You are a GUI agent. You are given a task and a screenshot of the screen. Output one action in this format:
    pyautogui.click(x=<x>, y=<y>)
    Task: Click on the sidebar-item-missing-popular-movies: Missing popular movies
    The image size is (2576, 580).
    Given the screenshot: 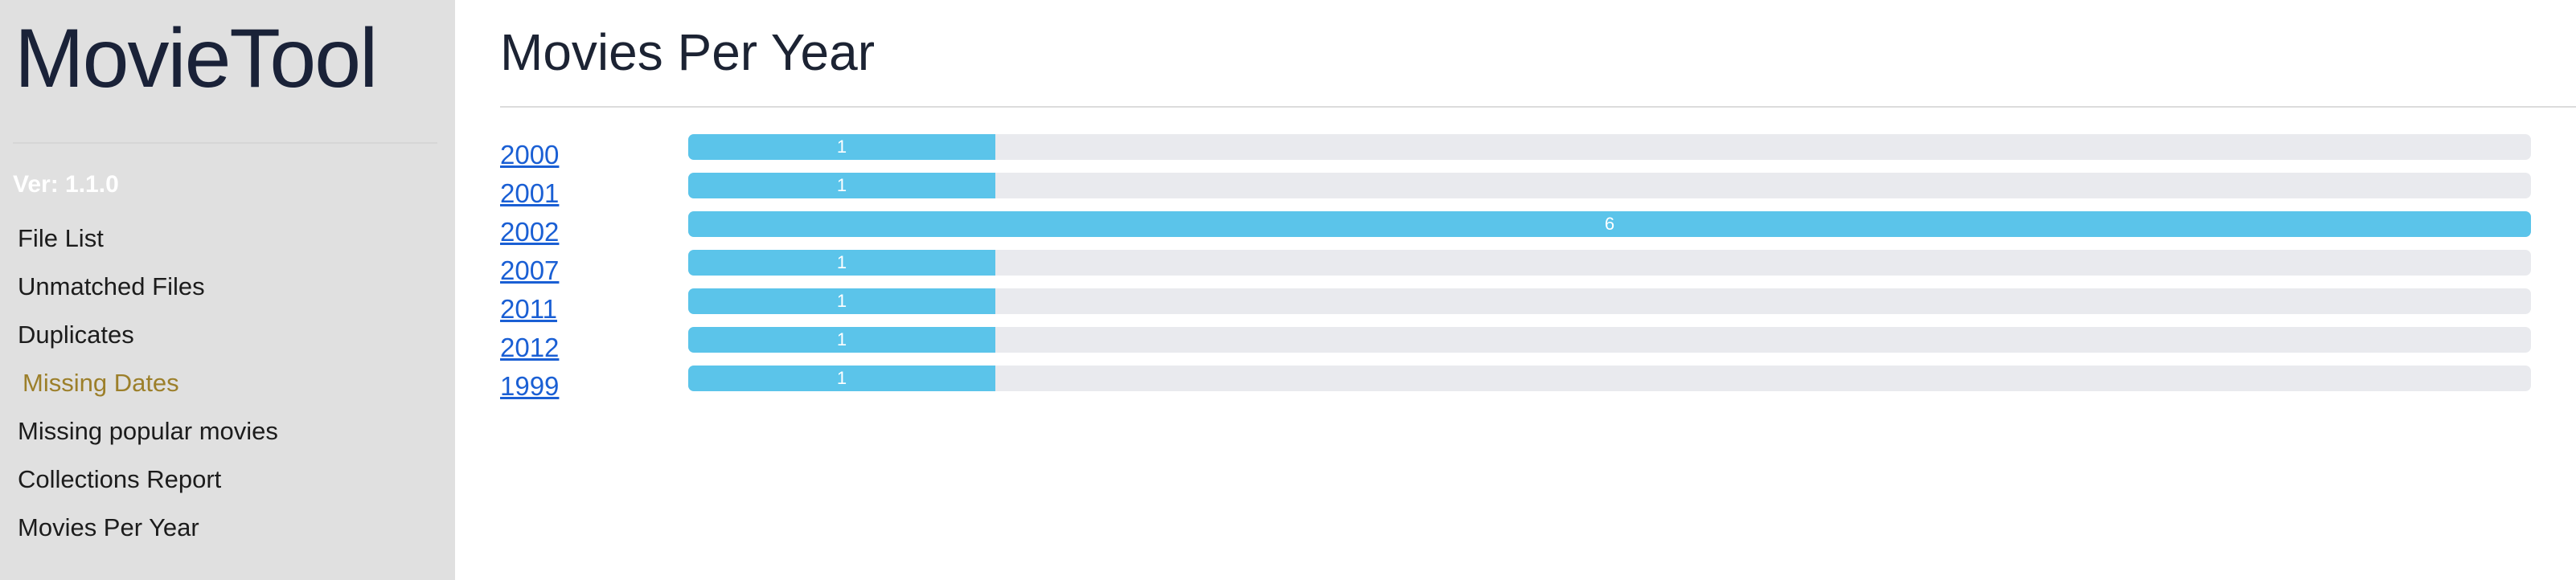 What is the action you would take?
    pyautogui.click(x=227, y=434)
    